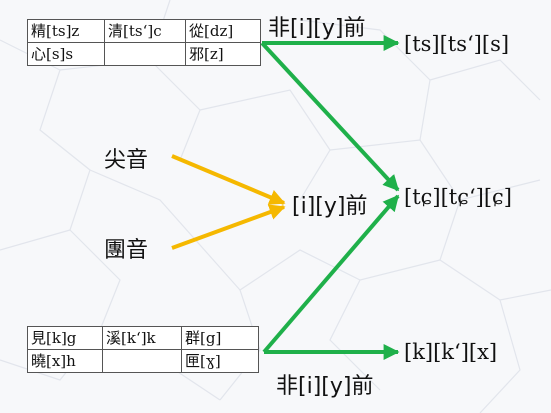  I want to click on label-non-iy-bottom: 非[i][y]前, so click(325, 386).